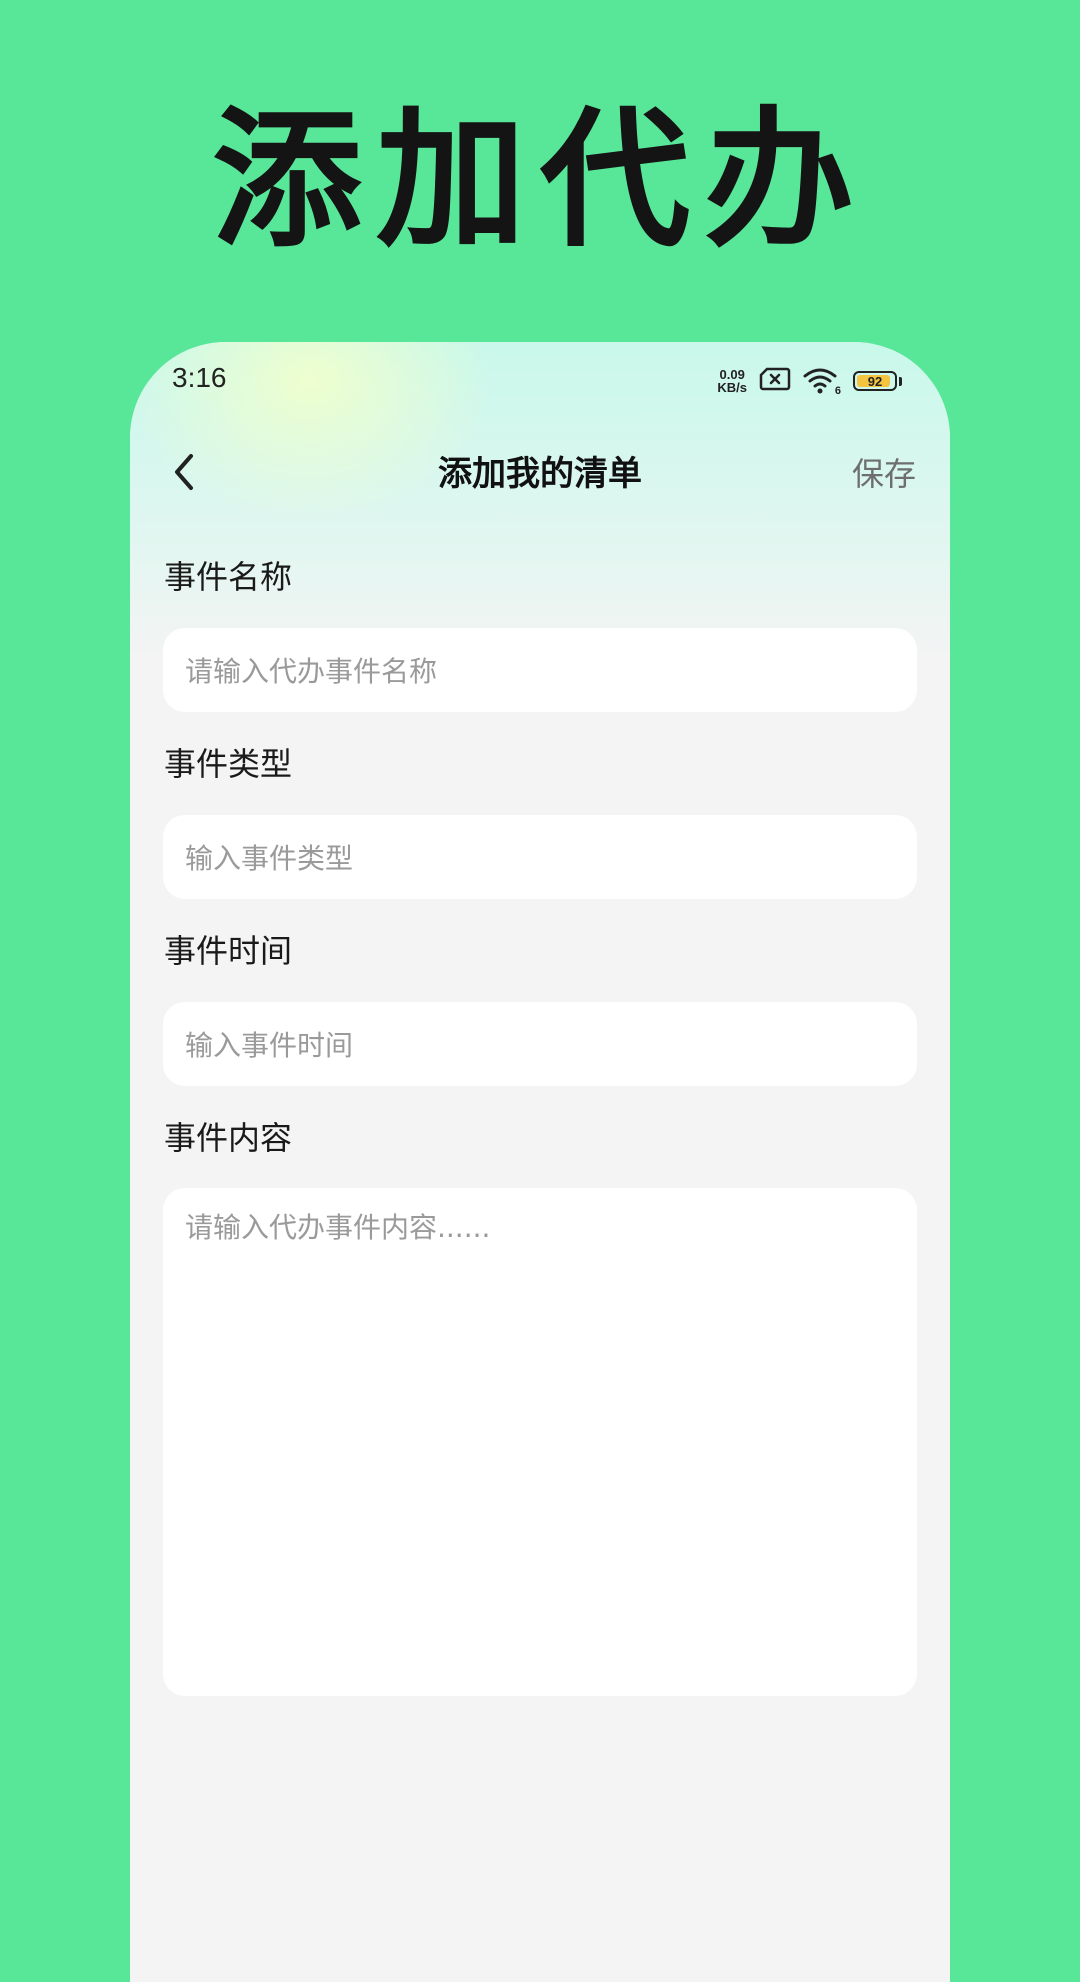 This screenshot has height=1982, width=1080. What do you see at coordinates (539, 181) in the screenshot?
I see `promo-title: 添加代办` at bounding box center [539, 181].